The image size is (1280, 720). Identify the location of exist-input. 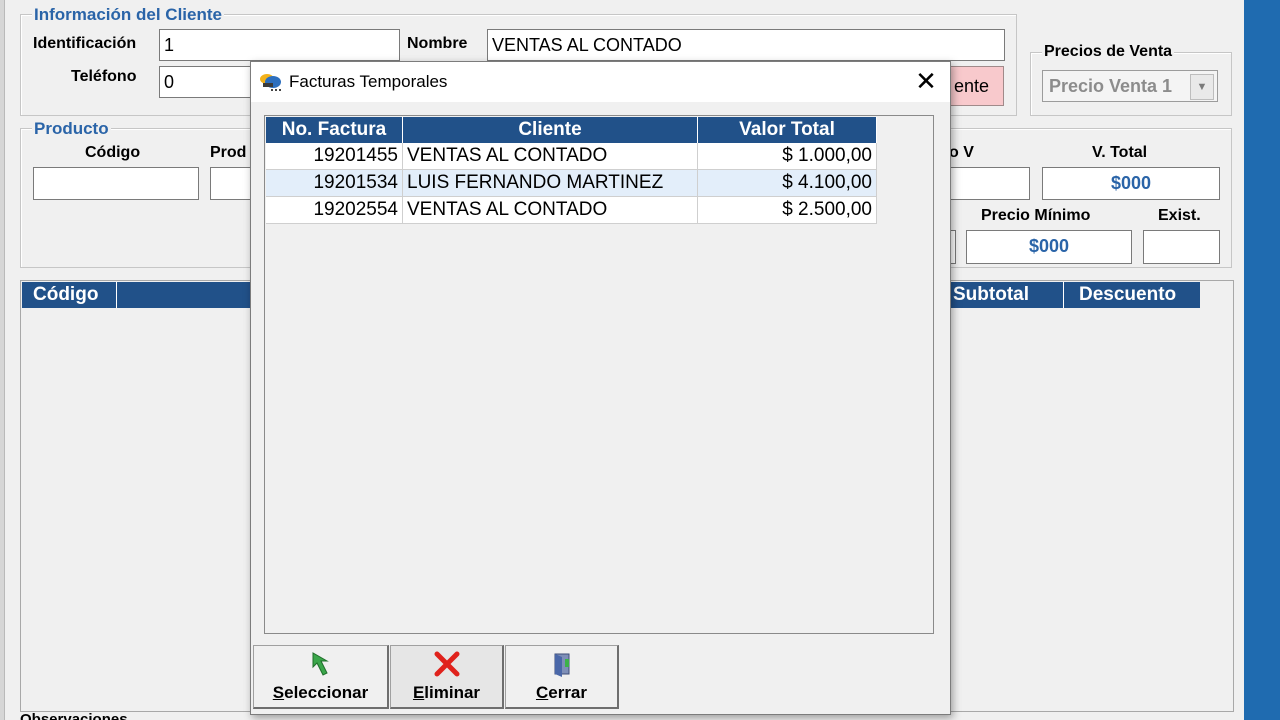
(1181, 247).